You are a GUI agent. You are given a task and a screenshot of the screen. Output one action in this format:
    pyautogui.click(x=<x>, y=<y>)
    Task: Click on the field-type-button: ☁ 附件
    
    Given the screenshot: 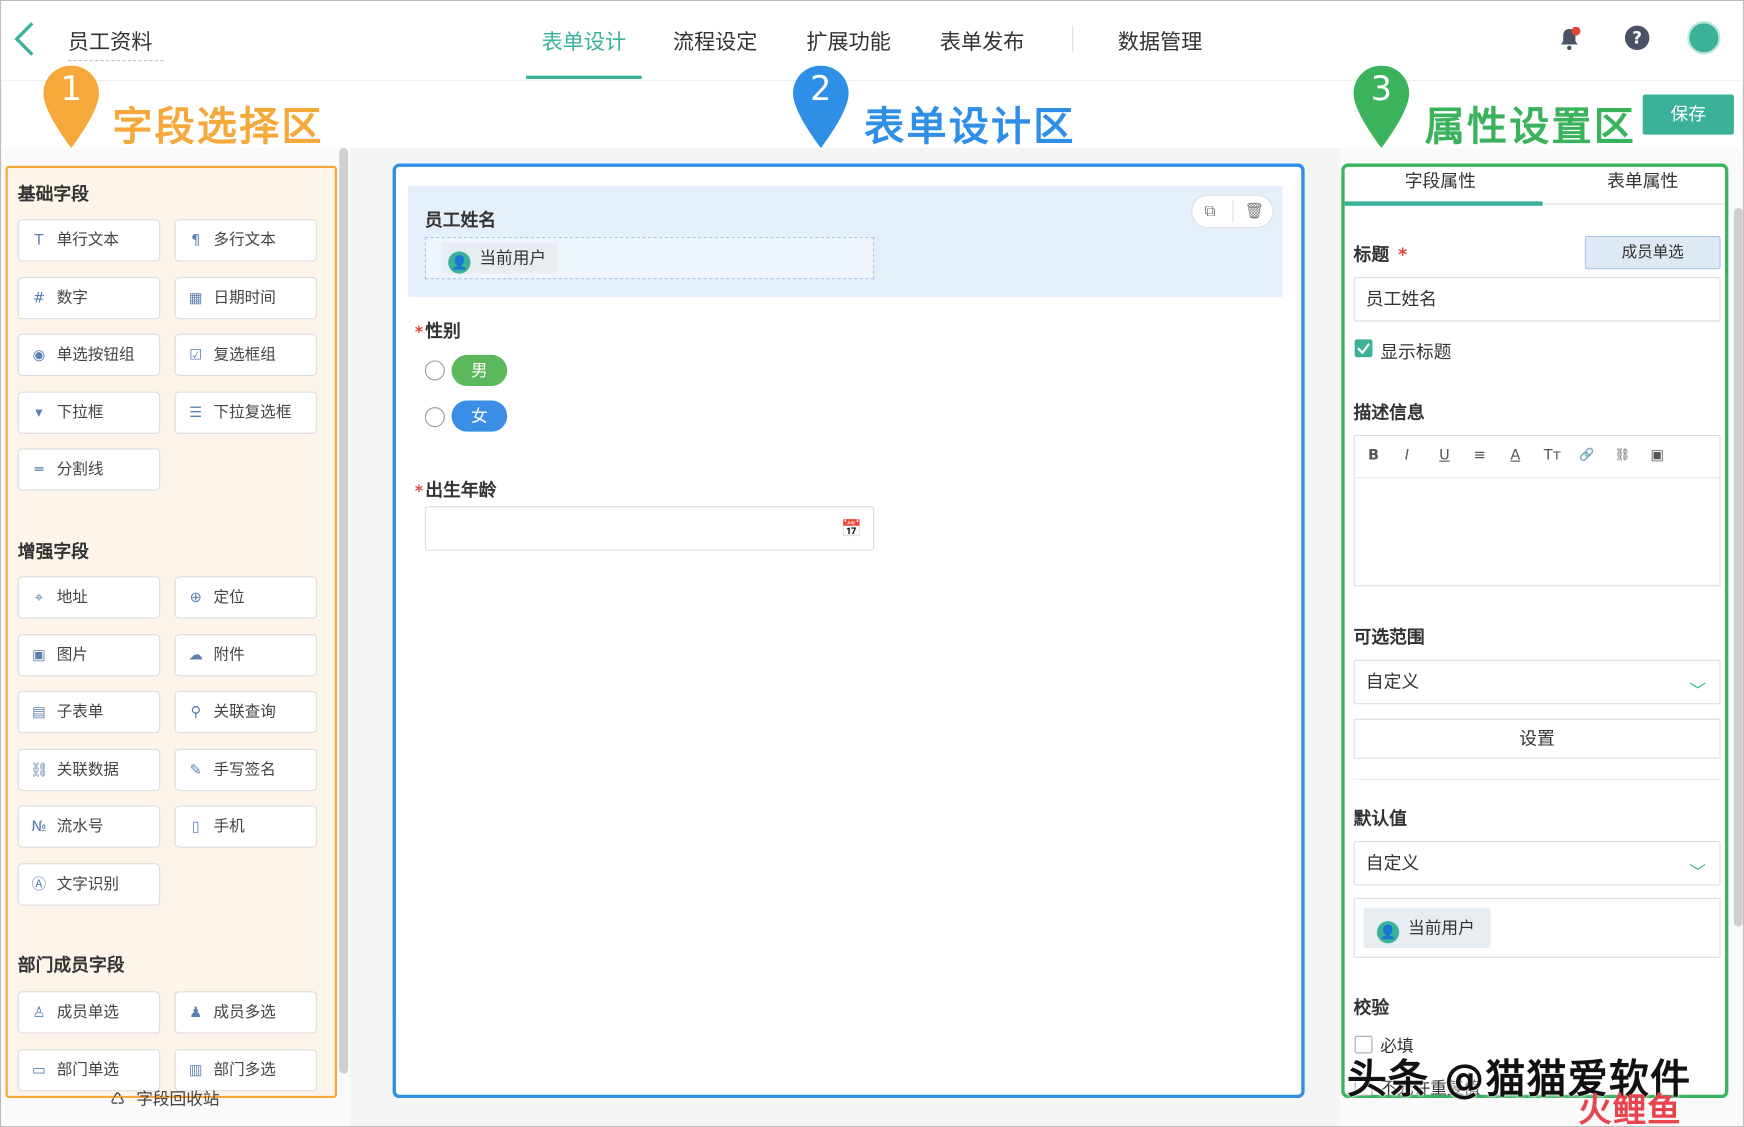 What is the action you would take?
    pyautogui.click(x=245, y=654)
    